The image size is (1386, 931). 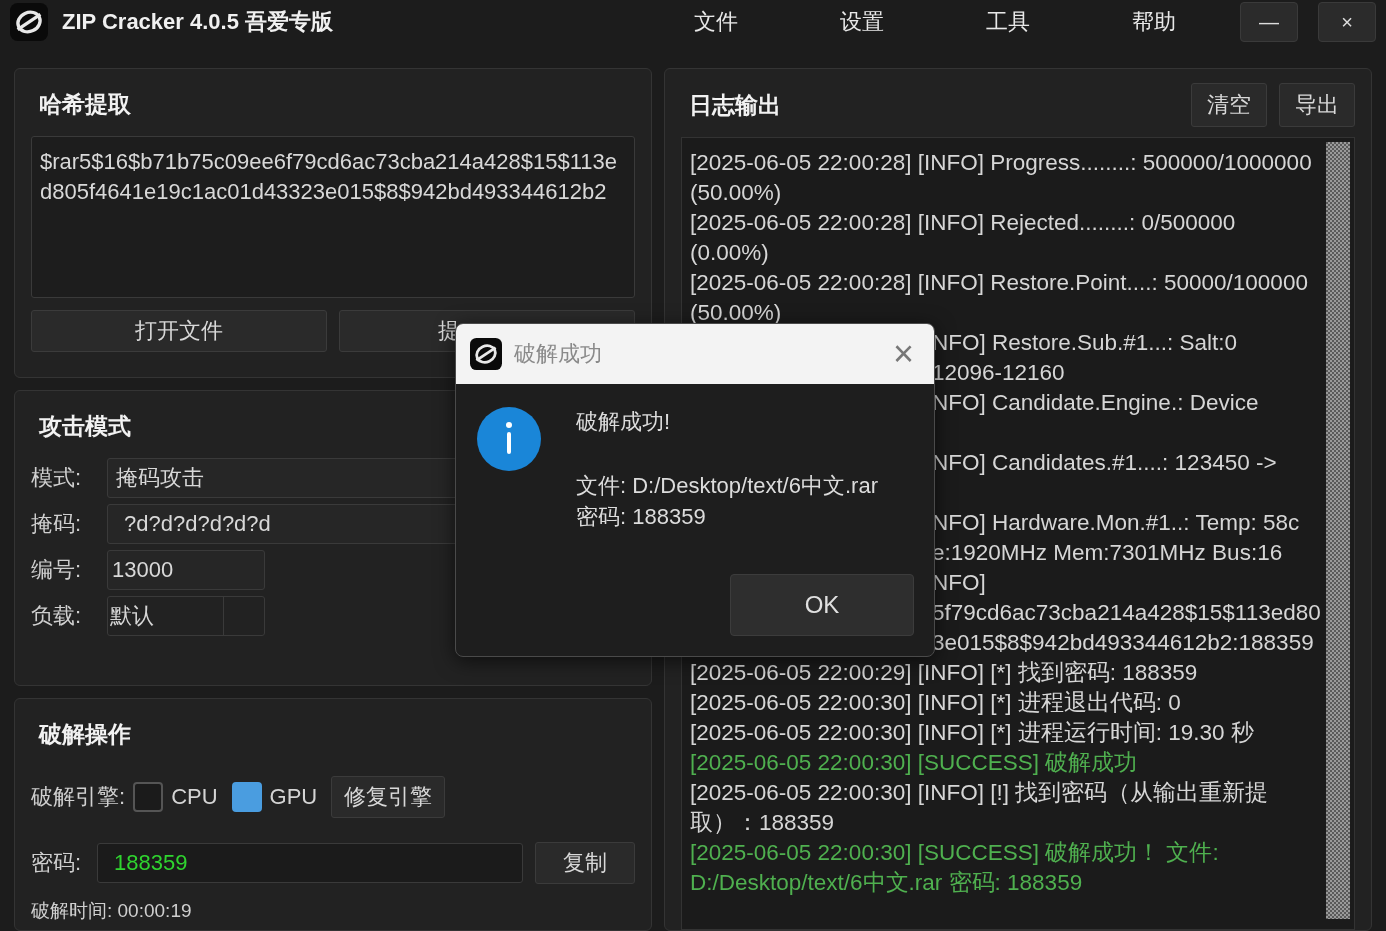 What do you see at coordinates (623, 422) in the screenshot?
I see `dialog-message: 破解成功!` at bounding box center [623, 422].